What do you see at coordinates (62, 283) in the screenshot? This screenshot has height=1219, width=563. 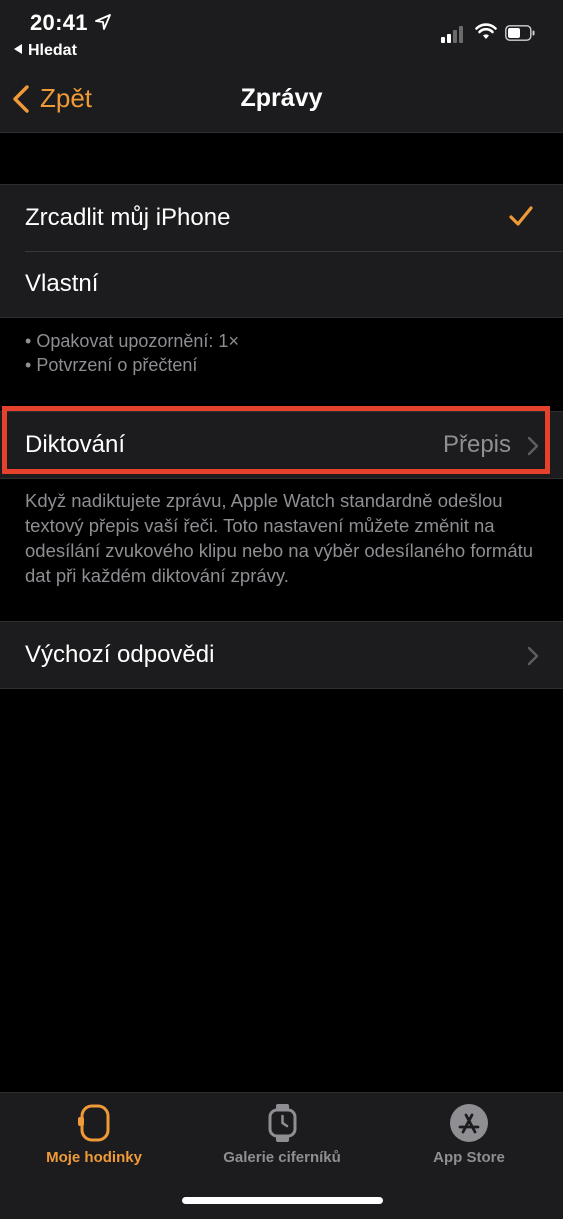 I see `custom-label: Vlastní` at bounding box center [62, 283].